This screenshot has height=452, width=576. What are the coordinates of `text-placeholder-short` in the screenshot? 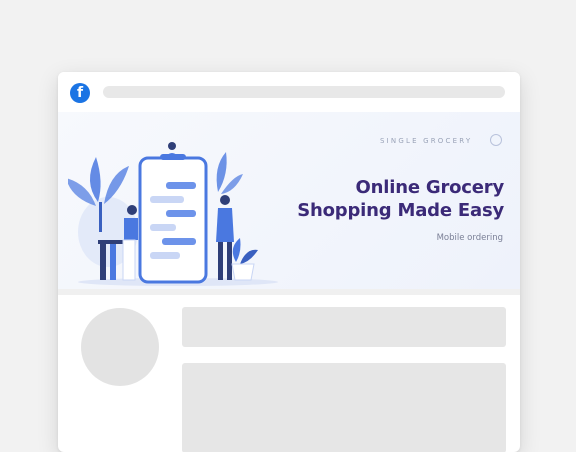 It's located at (344, 327).